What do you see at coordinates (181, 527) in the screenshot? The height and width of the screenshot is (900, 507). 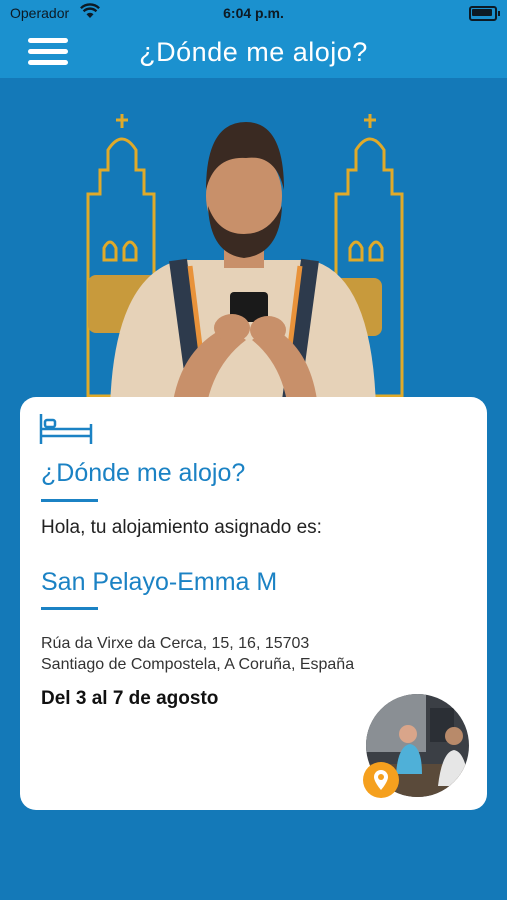 I see `greeting-text: Hola, tu alojamiento asignado es:` at bounding box center [181, 527].